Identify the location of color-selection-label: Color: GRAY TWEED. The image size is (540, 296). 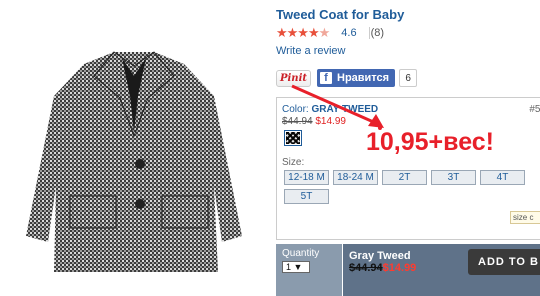
(330, 109).